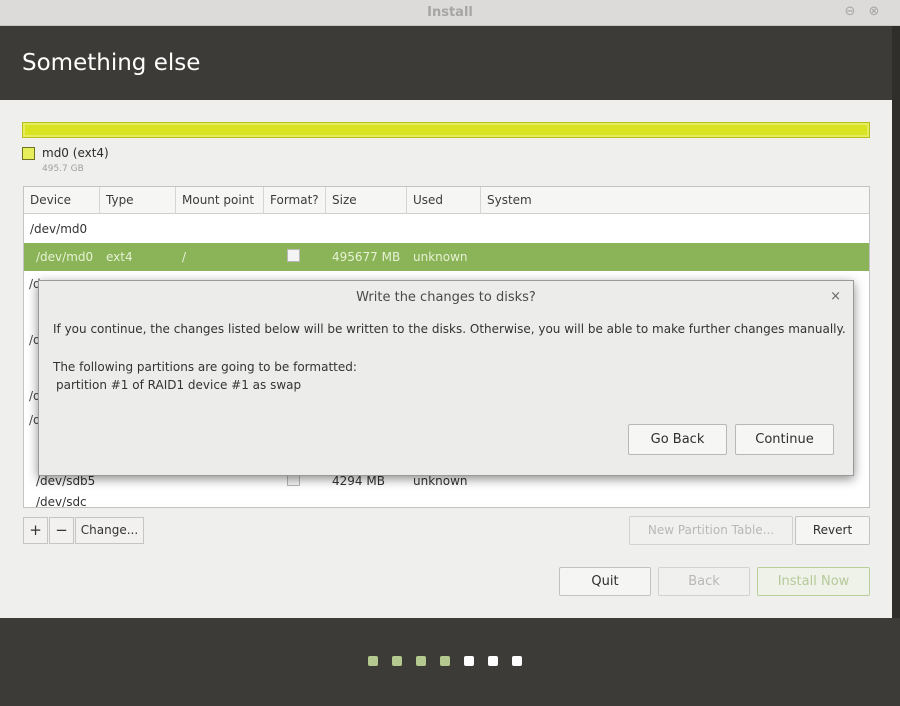  I want to click on column-device: Device, so click(62, 200).